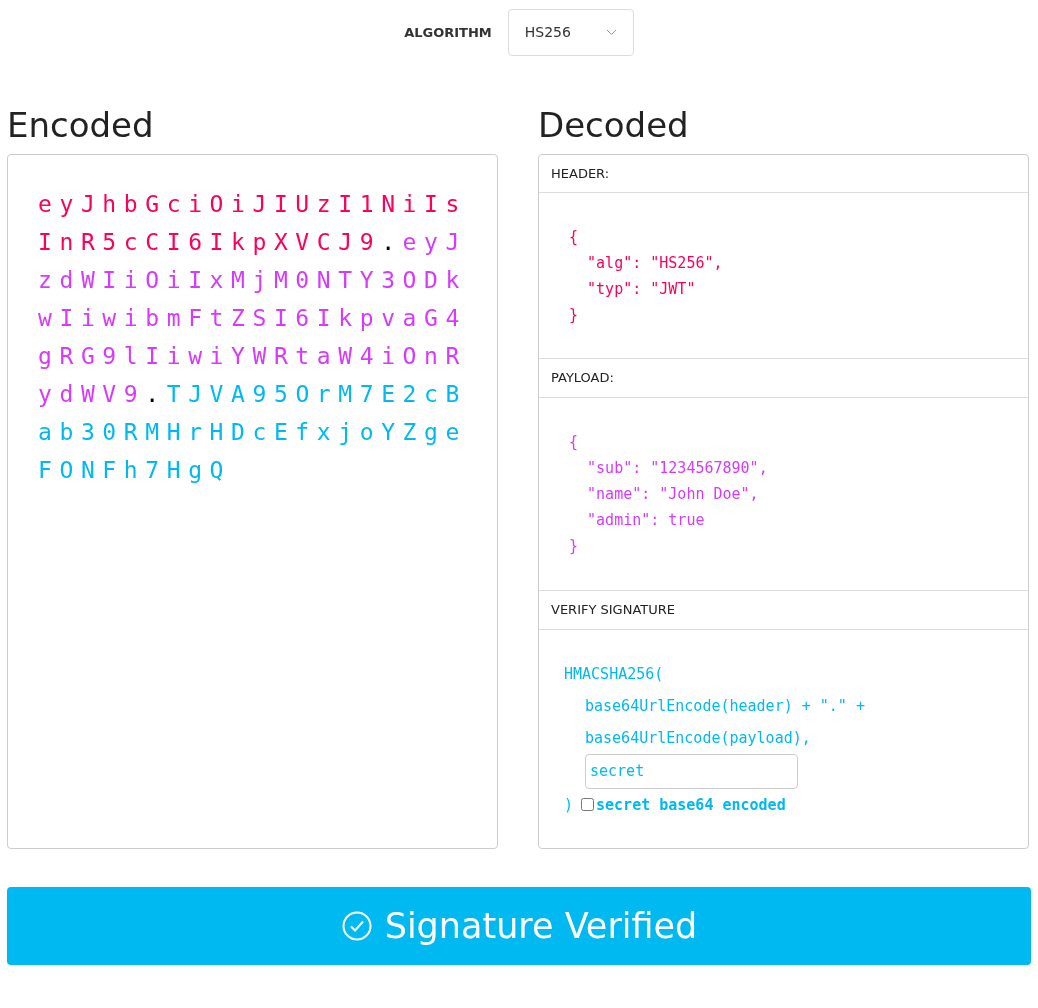 This screenshot has height=1008, width=1038. Describe the element at coordinates (724, 706) in the screenshot. I see `code-line: base64UrlEncode(header) + "." +` at that location.